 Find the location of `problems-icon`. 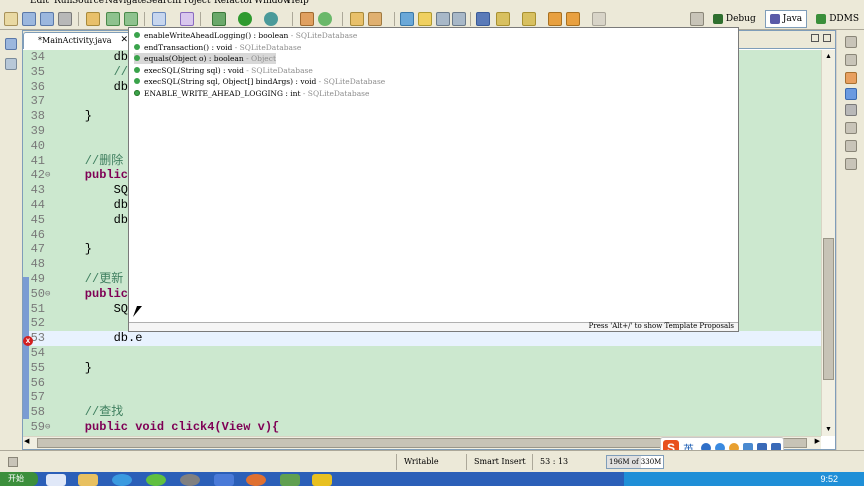

problems-icon is located at coordinates (851, 128).